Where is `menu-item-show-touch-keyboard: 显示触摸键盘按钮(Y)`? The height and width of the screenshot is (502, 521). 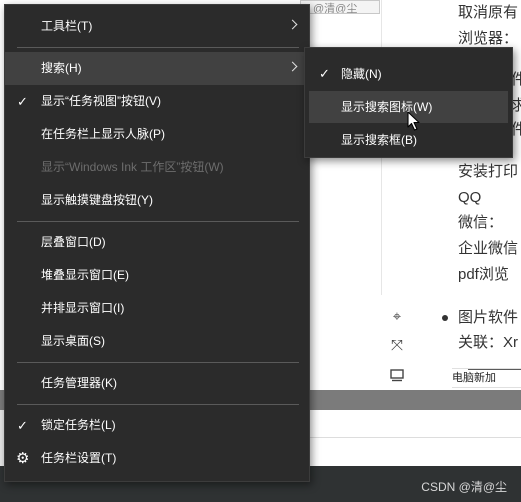 menu-item-show-touch-keyboard: 显示触摸键盘按钮(Y) is located at coordinates (157, 200).